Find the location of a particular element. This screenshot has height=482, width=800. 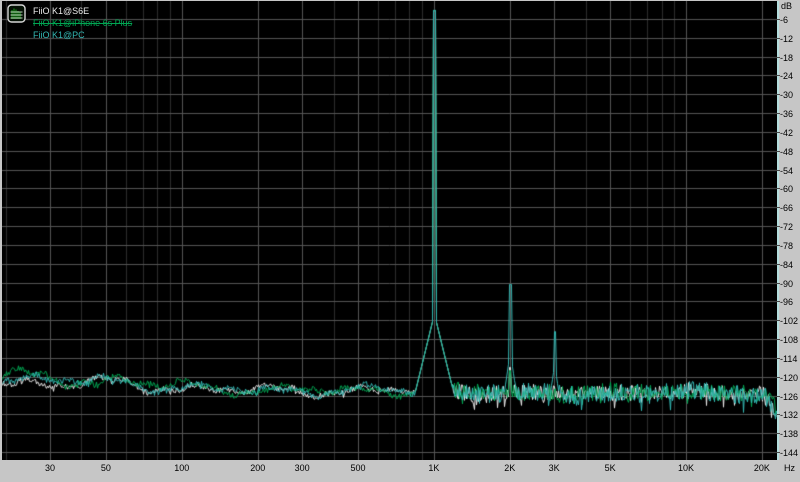

x-axis-tick-label: 10K is located at coordinates (686, 468).